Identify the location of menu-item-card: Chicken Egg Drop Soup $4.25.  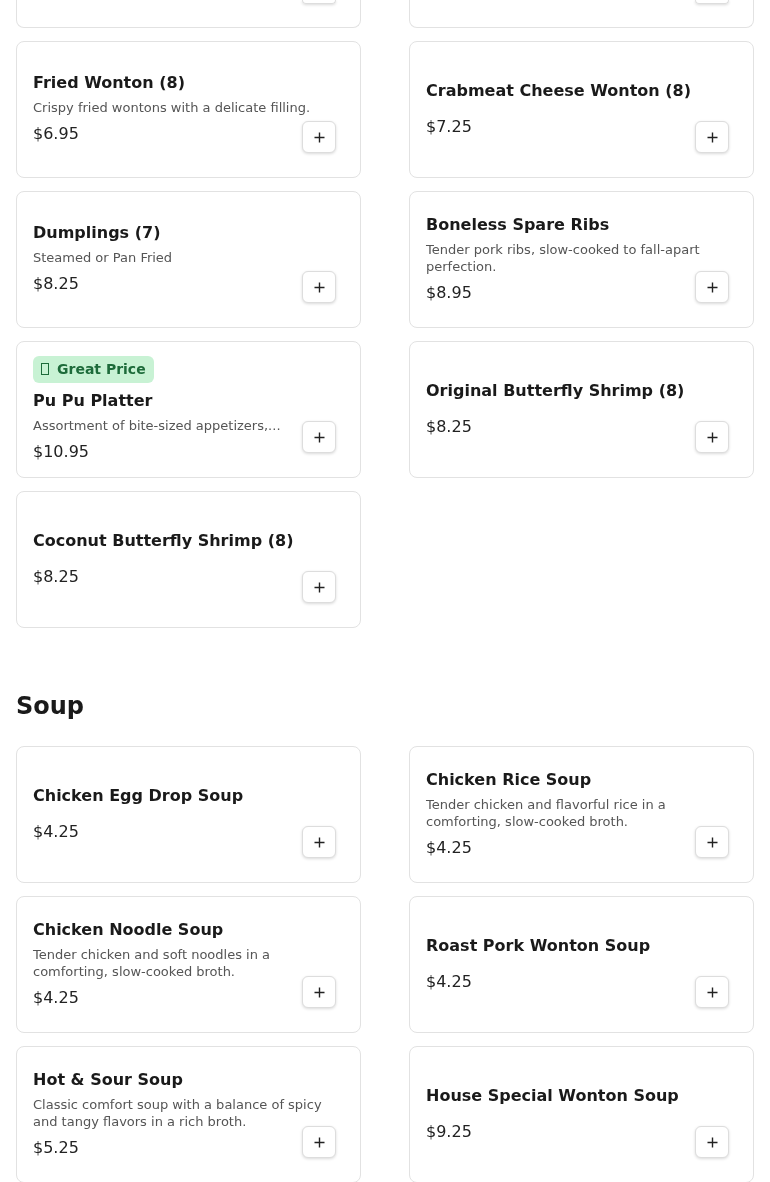
(188, 814).